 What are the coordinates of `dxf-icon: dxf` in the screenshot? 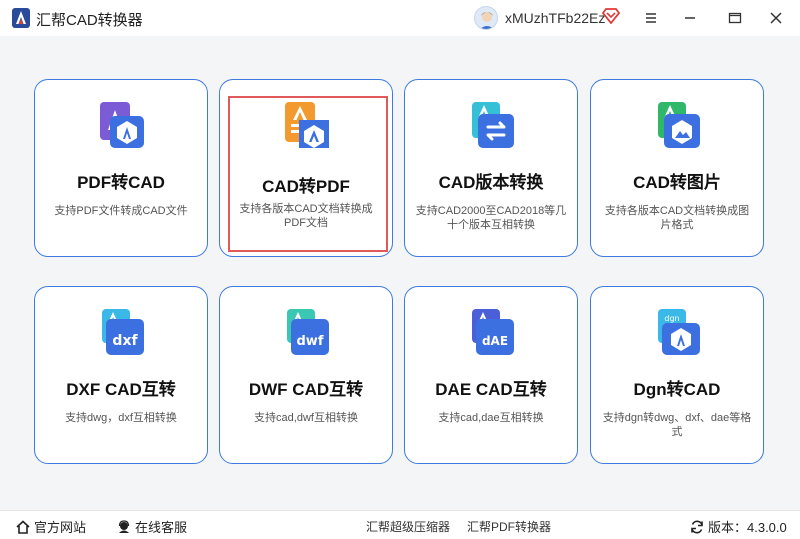 It's located at (123, 332).